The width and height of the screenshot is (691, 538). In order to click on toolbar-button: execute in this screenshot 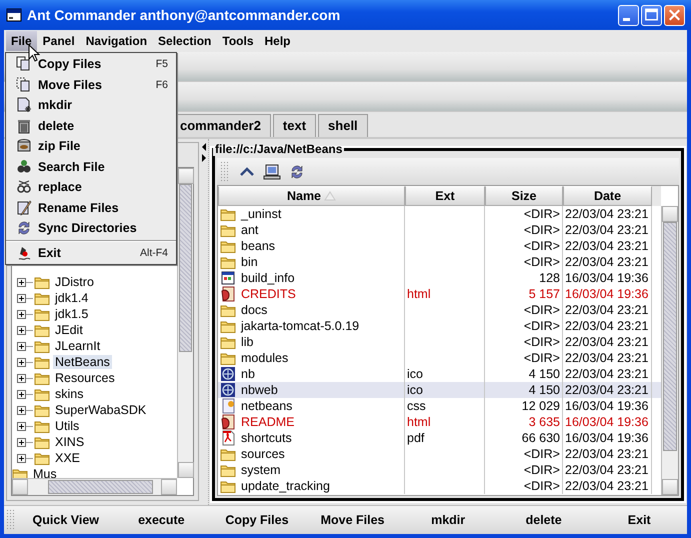, I will do `click(162, 520)`.